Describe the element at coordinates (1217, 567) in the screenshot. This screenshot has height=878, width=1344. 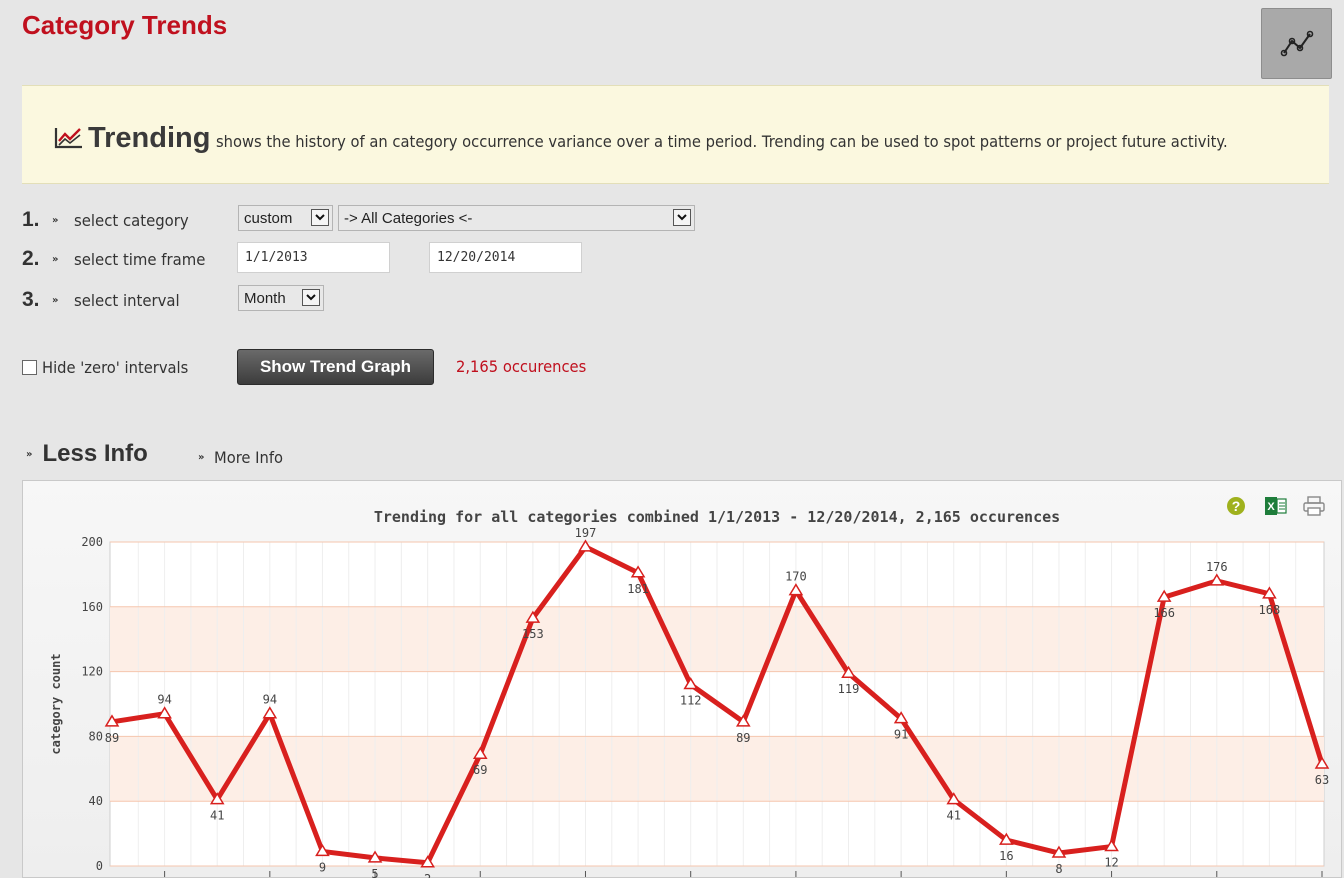
I see `data-label: 176` at that location.